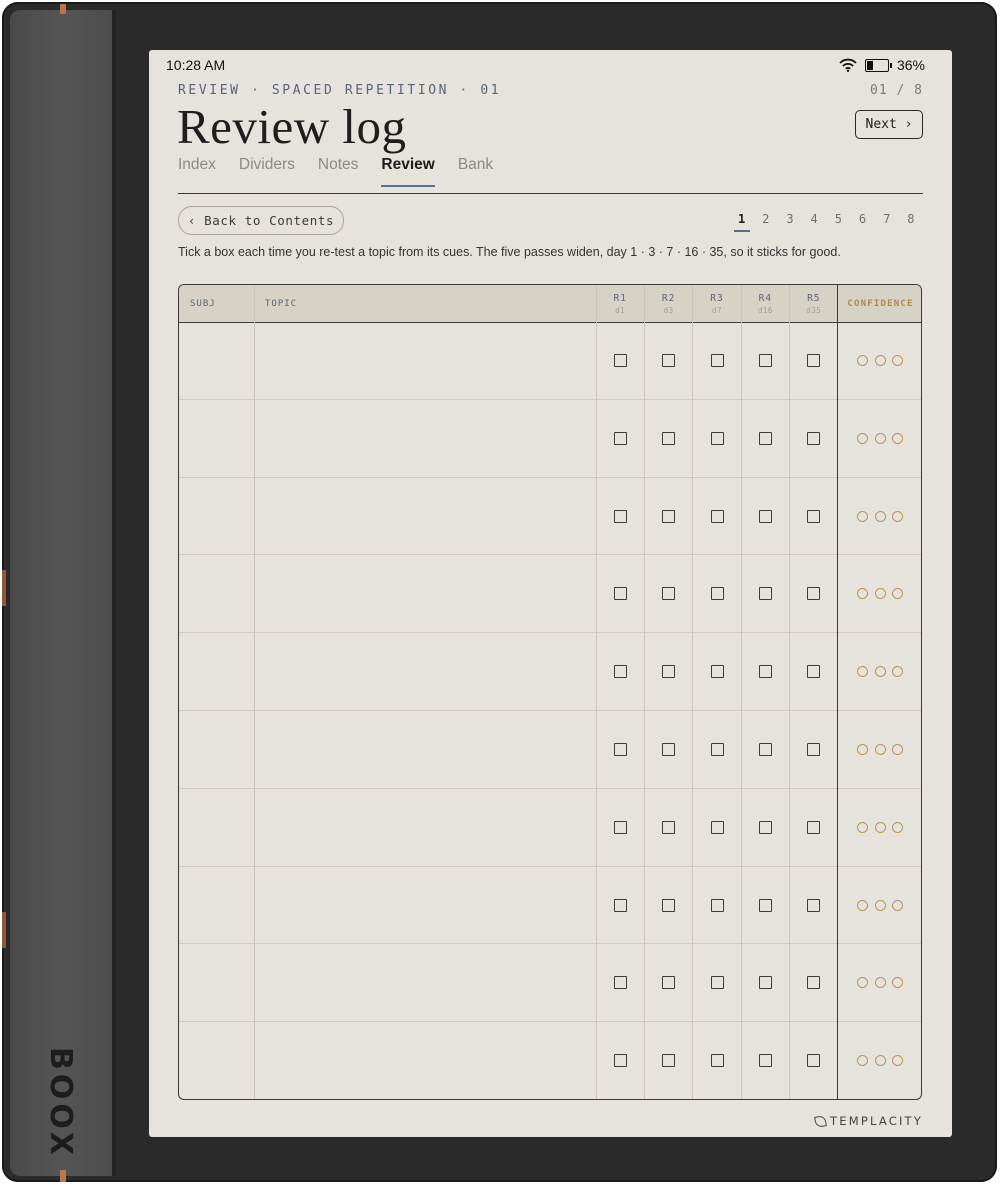  What do you see at coordinates (790, 219) in the screenshot?
I see `page-link-3: 3` at bounding box center [790, 219].